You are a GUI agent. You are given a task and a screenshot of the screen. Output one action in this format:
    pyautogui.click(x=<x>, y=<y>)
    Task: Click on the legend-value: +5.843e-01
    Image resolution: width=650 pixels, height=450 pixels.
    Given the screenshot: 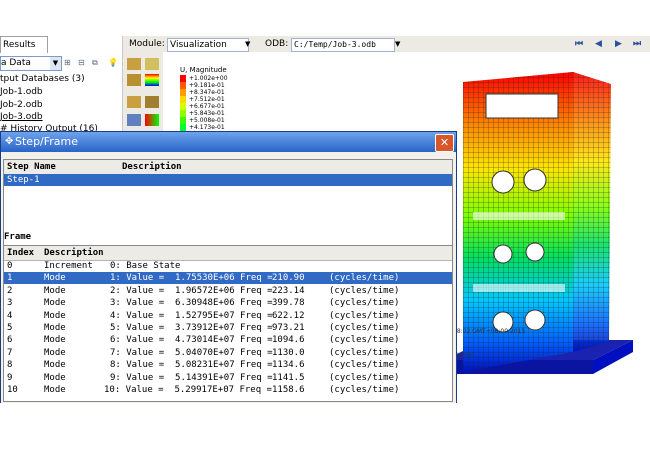 What is the action you would take?
    pyautogui.click(x=207, y=113)
    